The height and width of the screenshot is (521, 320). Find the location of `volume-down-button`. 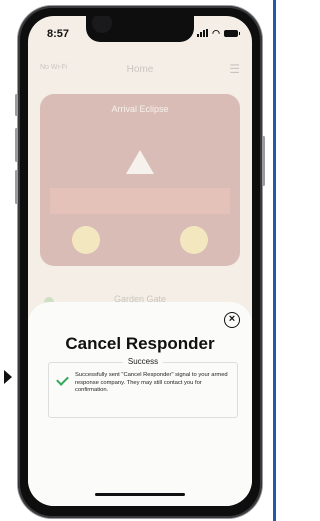

volume-down-button is located at coordinates (16, 187).